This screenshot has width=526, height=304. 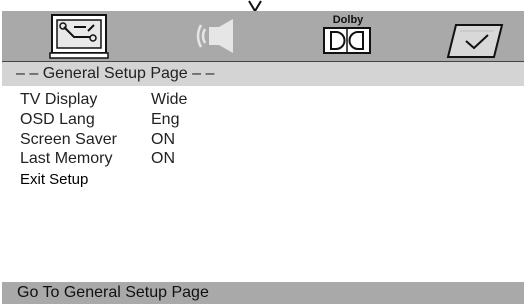 I want to click on wrench-monitor-icon, so click(x=79, y=36).